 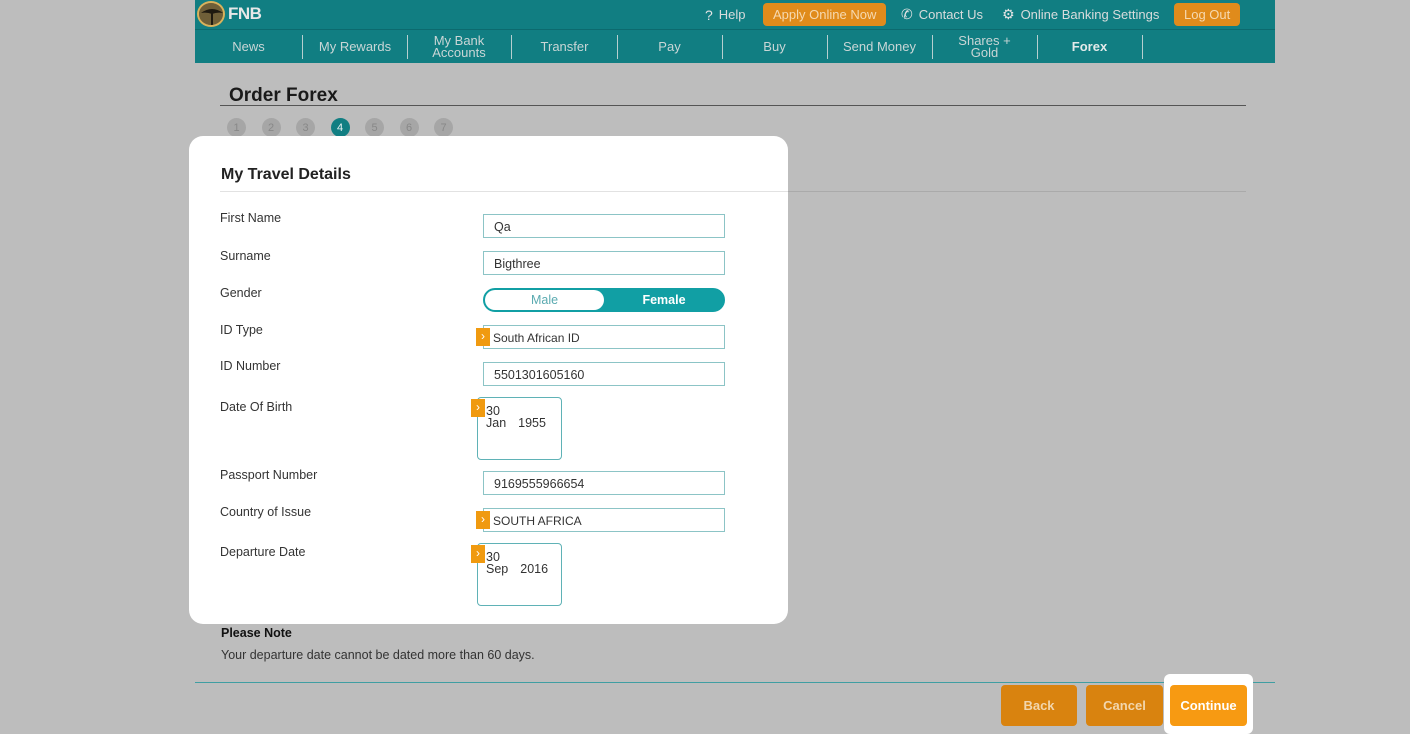 I want to click on help-icon: ?, so click(x=709, y=14).